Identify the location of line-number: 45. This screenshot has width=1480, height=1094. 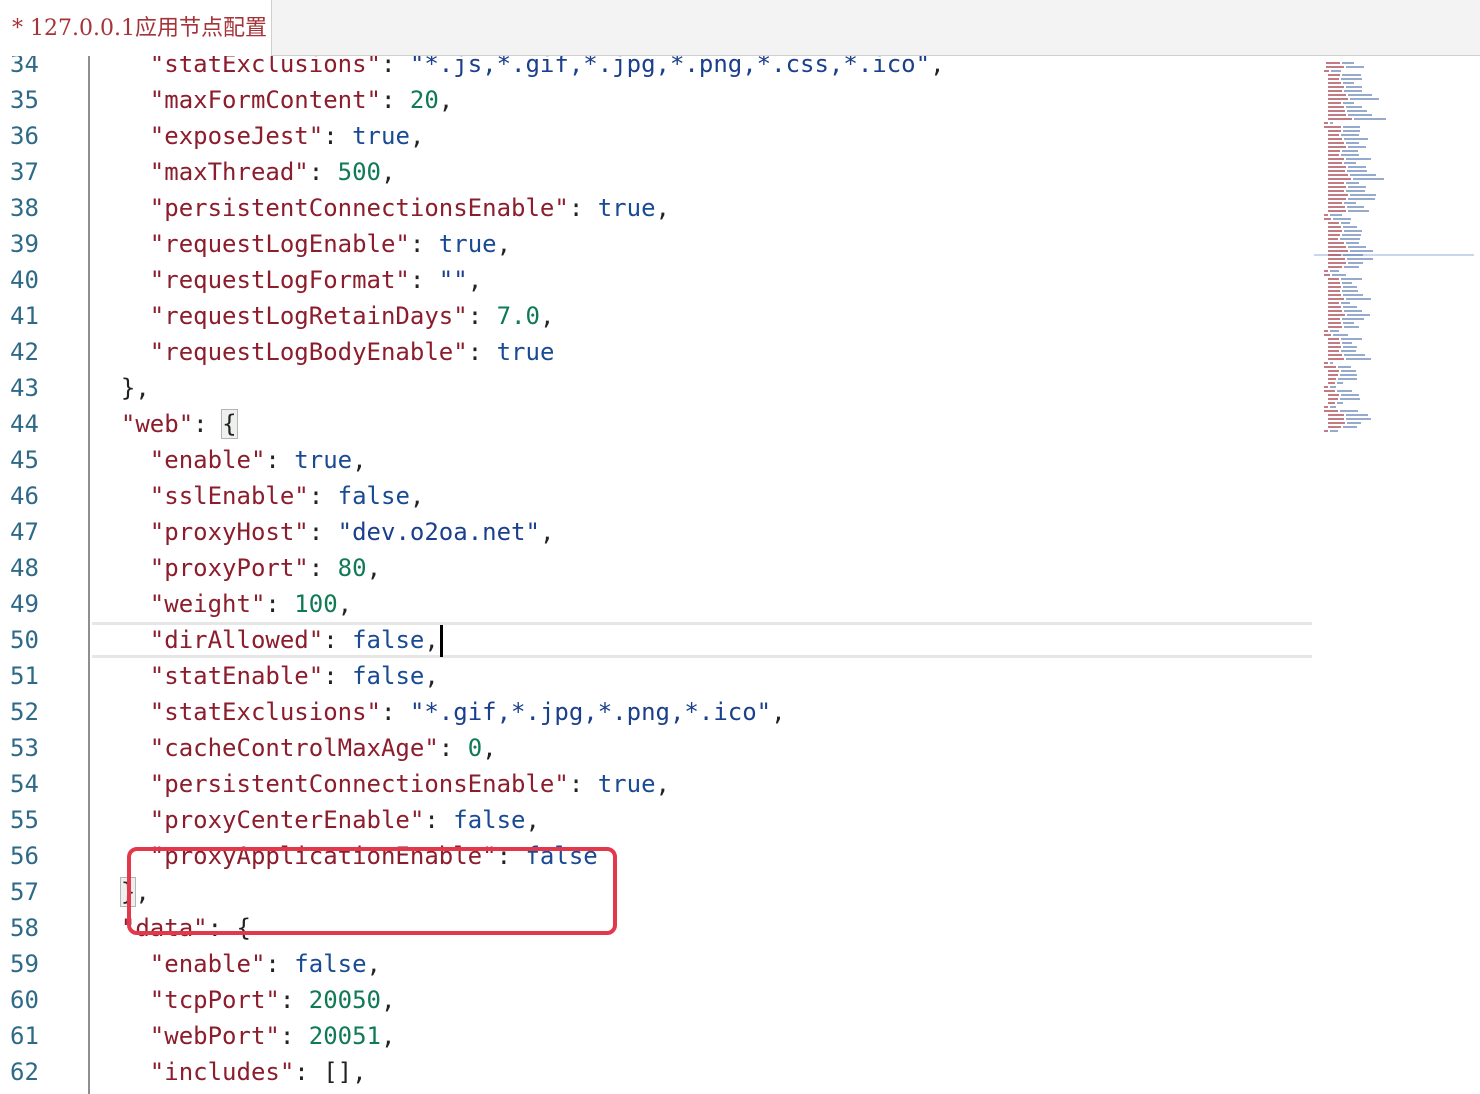
(24, 460).